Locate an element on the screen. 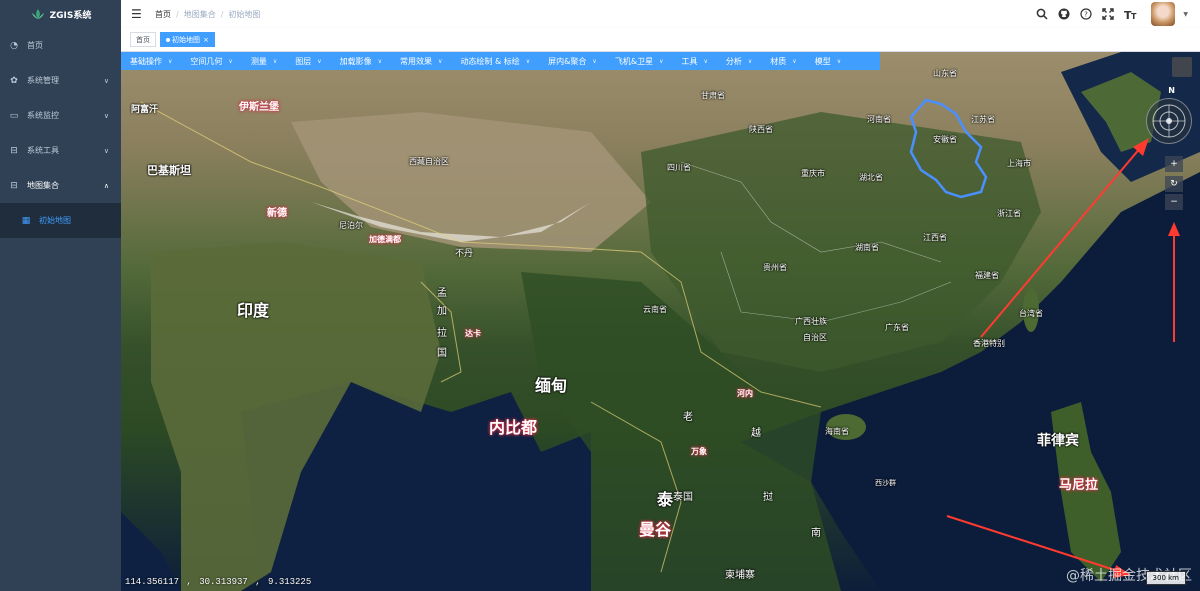 This screenshot has height=591, width=1200. tag-label: 首页 is located at coordinates (143, 39).